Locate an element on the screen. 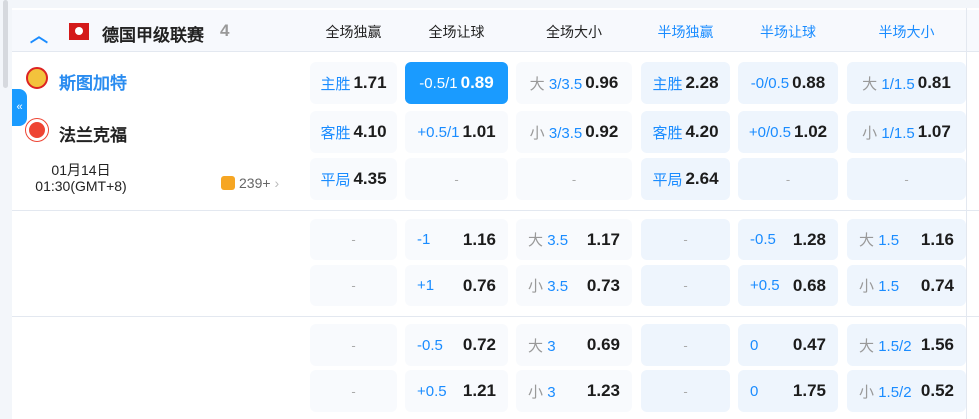 The width and height of the screenshot is (979, 419). odds-cell: 0 0.47 is located at coordinates (788, 345).